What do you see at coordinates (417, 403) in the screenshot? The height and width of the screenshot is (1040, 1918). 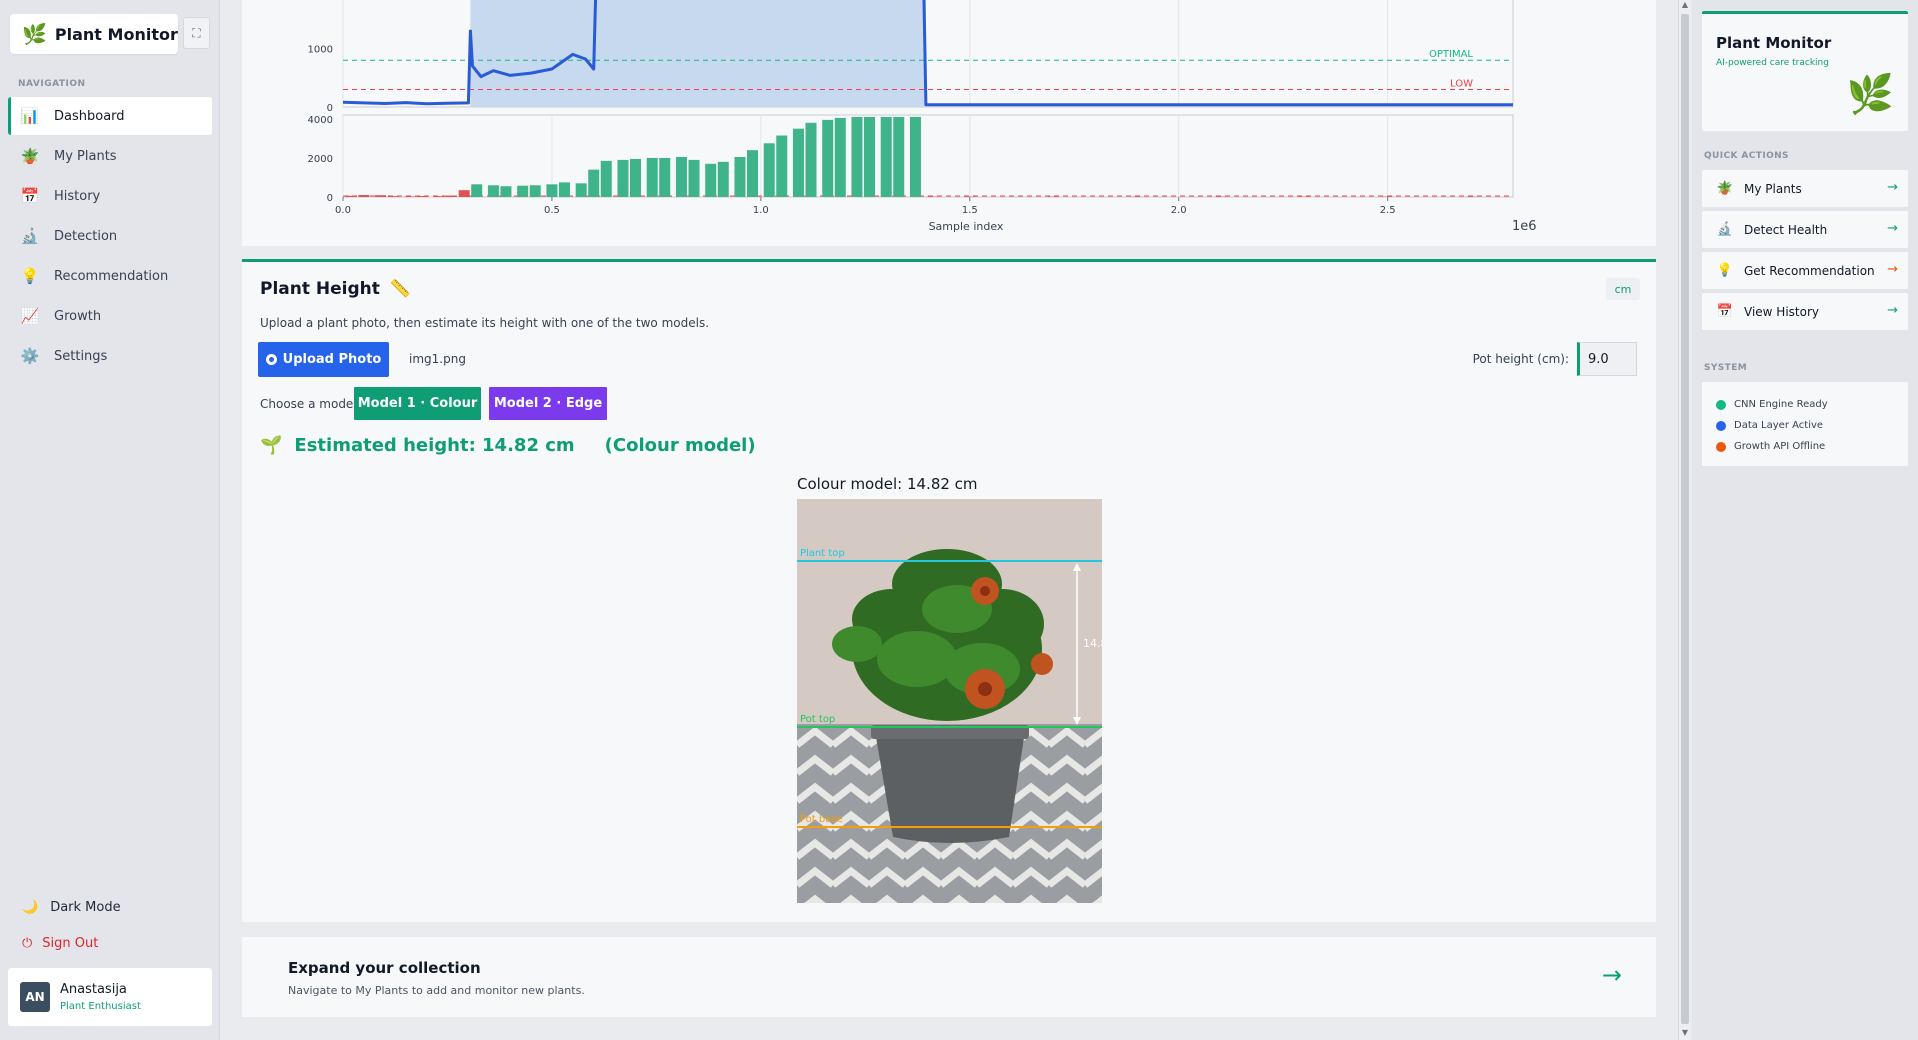 I see `model-colour-button: Model 1 · Colour` at bounding box center [417, 403].